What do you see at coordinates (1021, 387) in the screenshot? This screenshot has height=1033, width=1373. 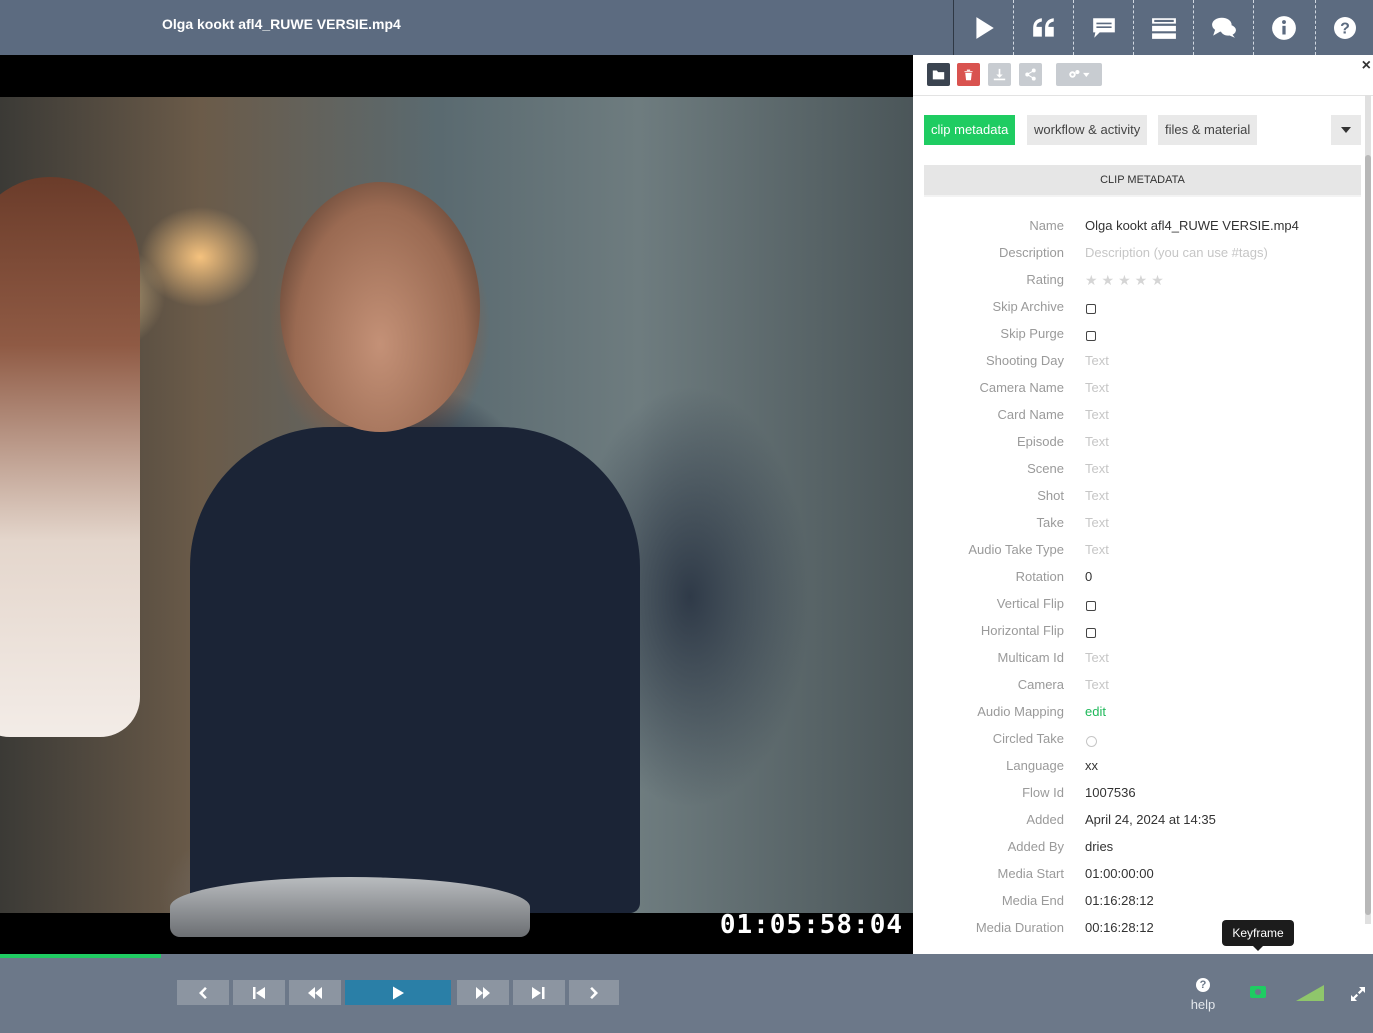 I see `field-label: Camera Name` at bounding box center [1021, 387].